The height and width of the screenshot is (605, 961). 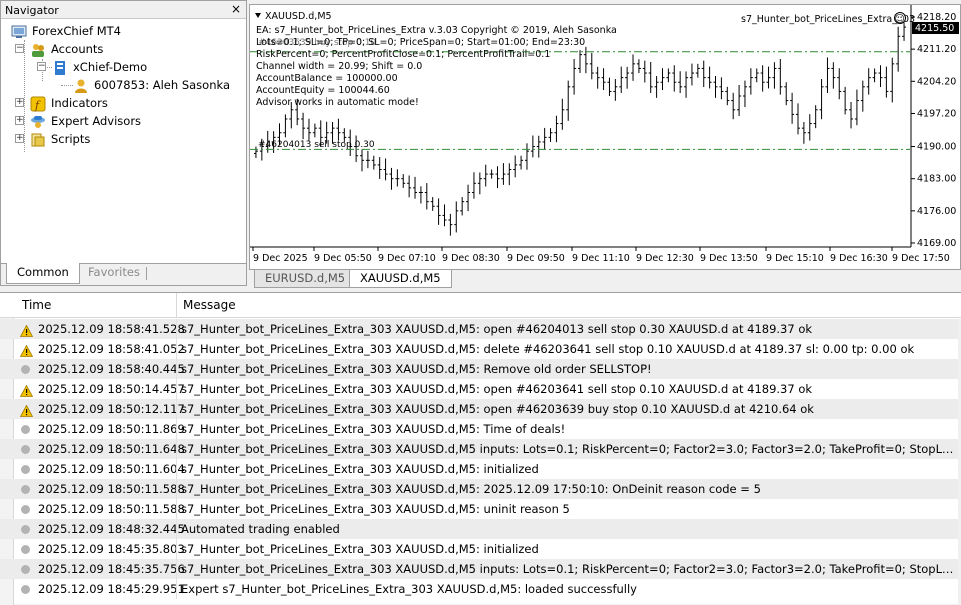 What do you see at coordinates (77, 49) in the screenshot?
I see `tree-item-label: Accounts` at bounding box center [77, 49].